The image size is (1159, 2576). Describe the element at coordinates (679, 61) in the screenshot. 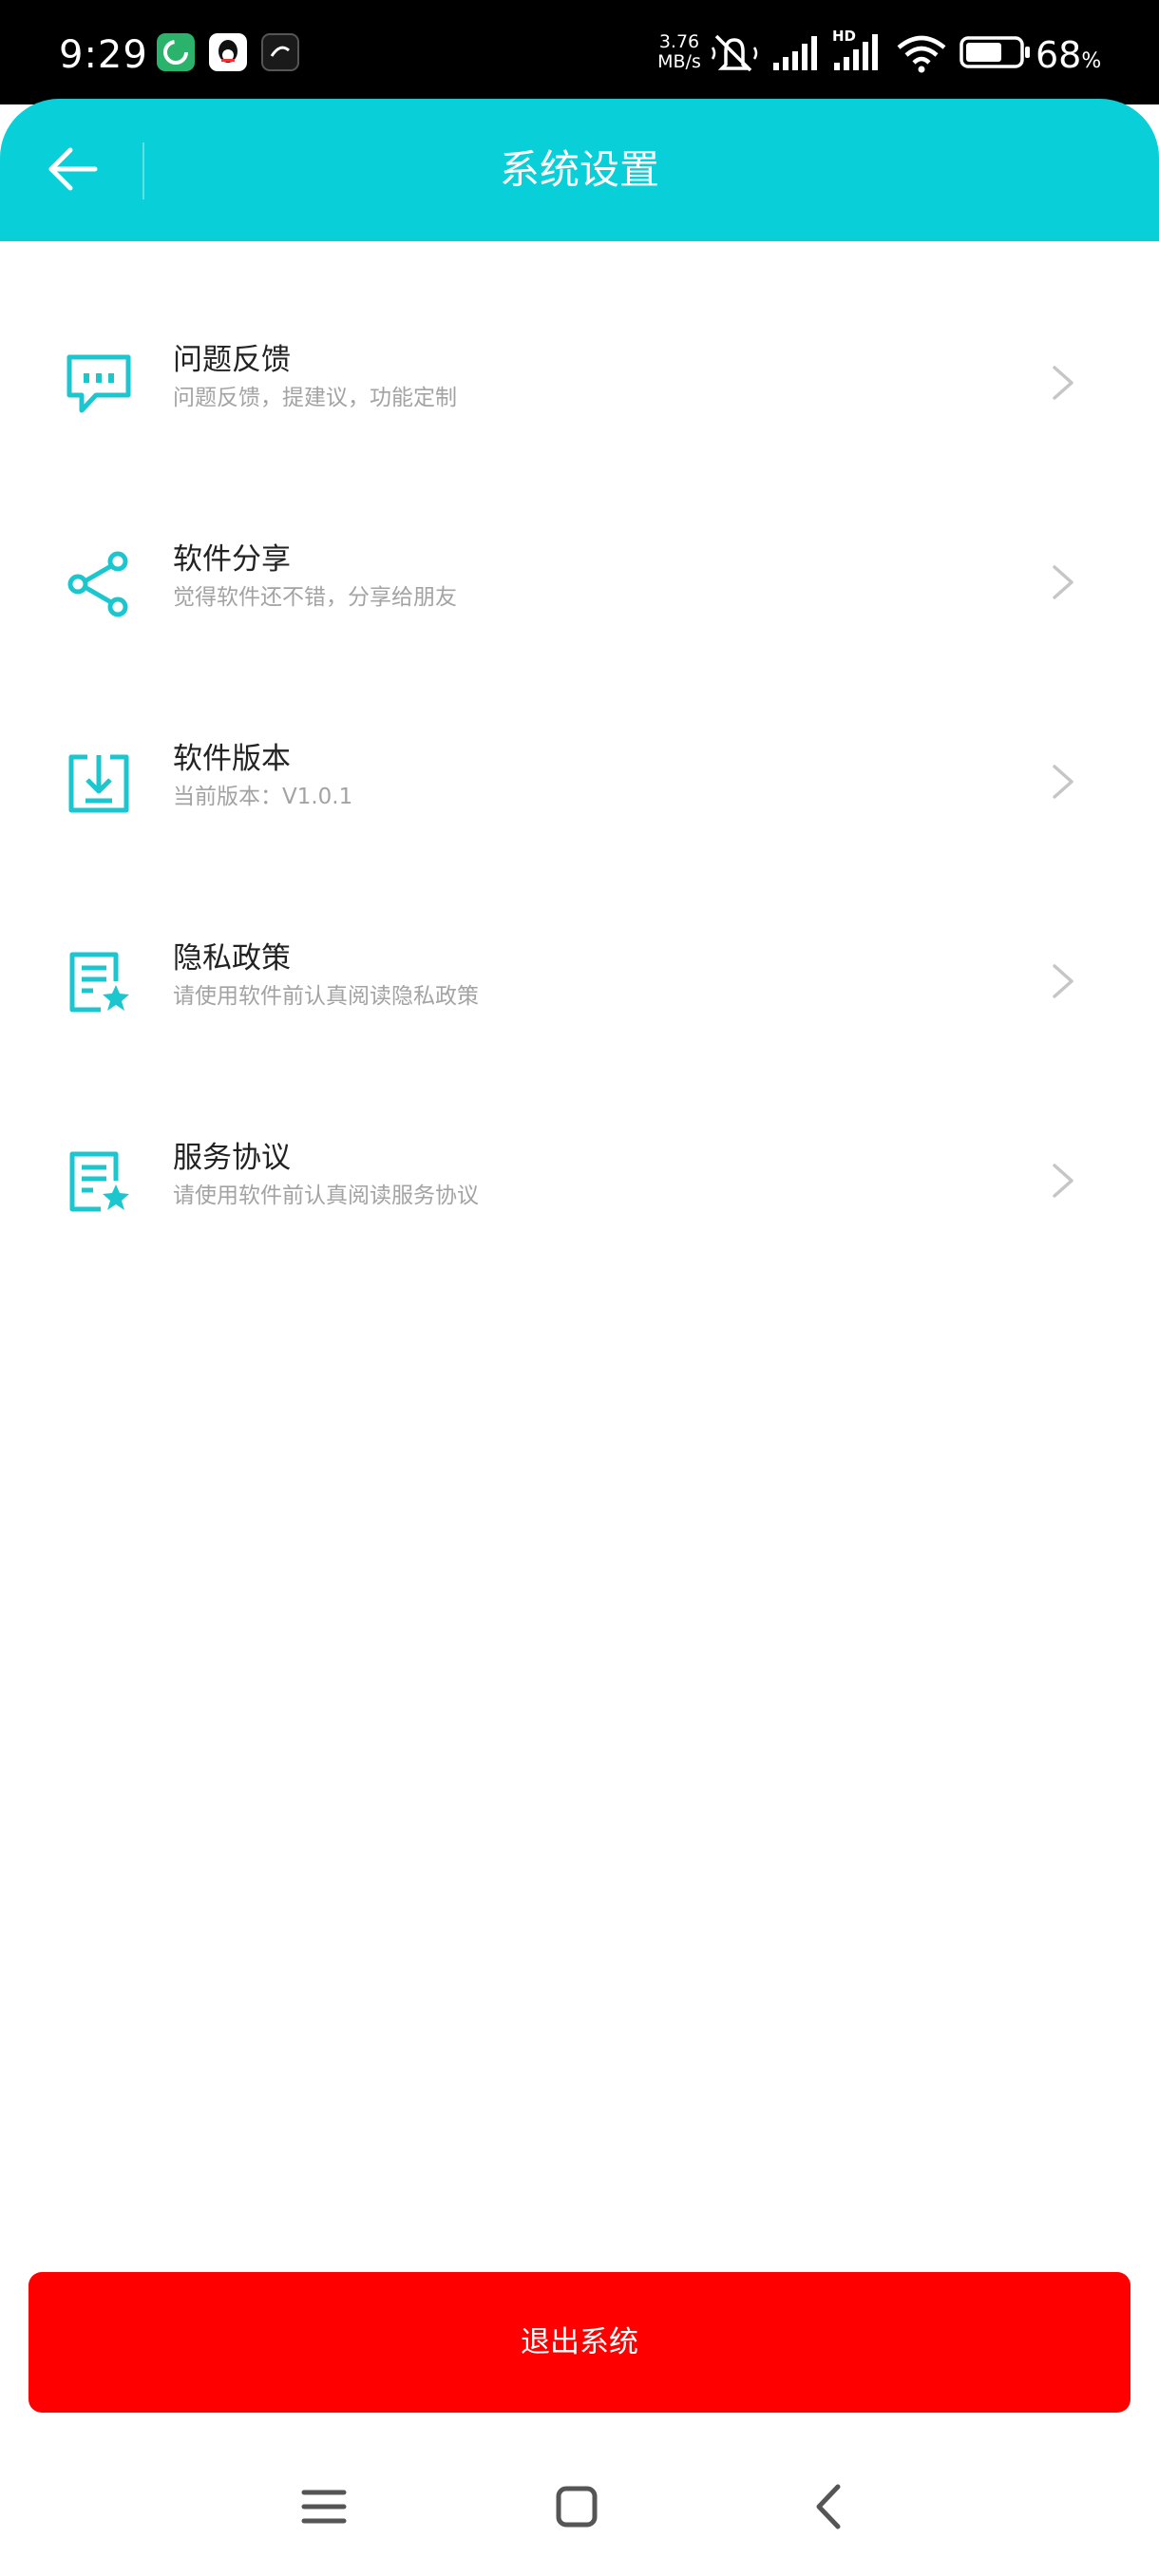

I see `network-speed-unit: MB/s` at that location.